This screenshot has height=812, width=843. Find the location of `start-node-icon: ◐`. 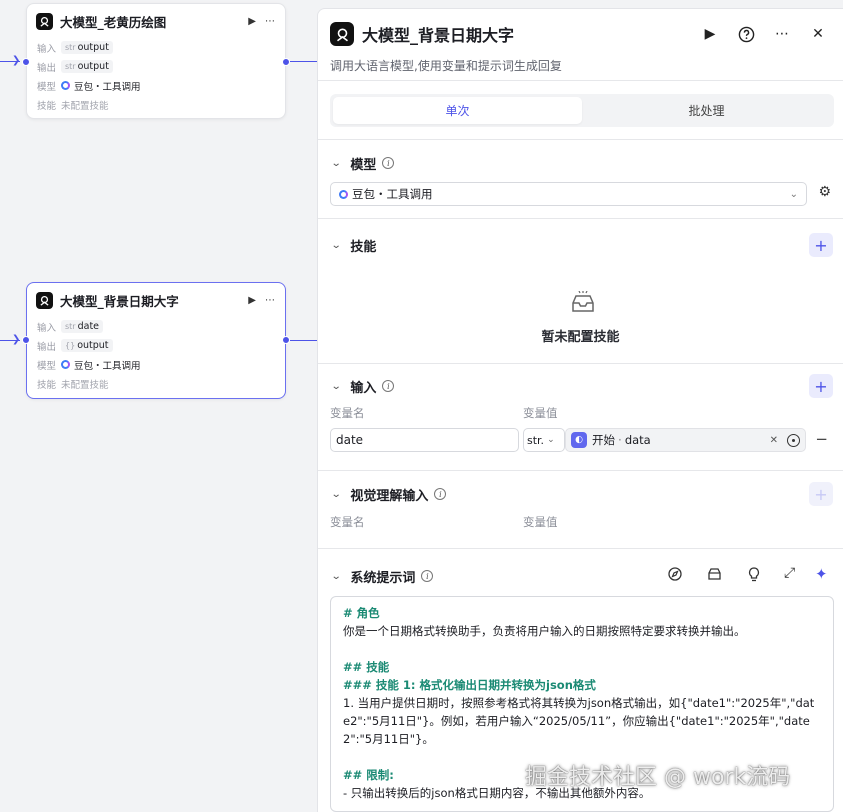

start-node-icon: ◐ is located at coordinates (579, 440).